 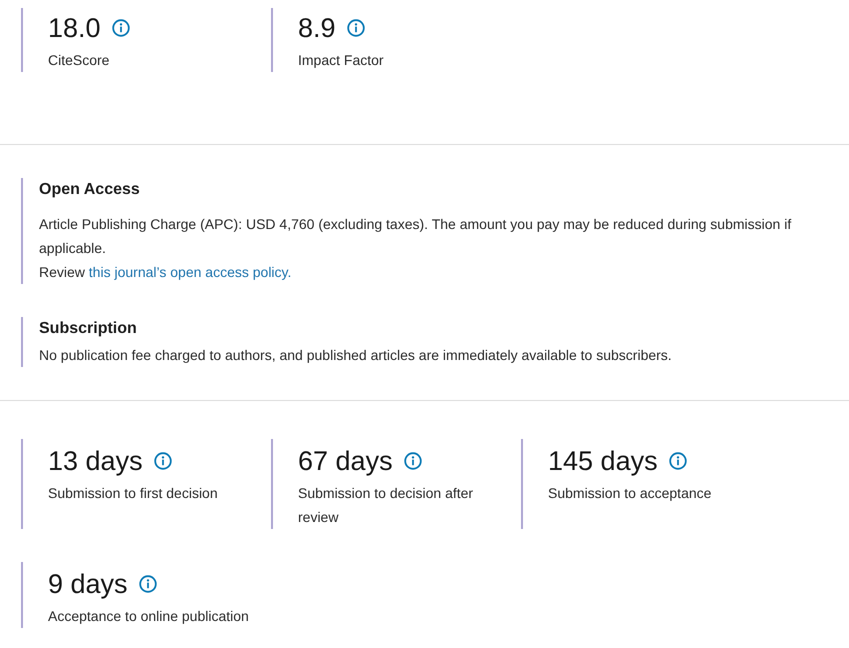 I want to click on timing-value: 9 days, so click(x=88, y=584).